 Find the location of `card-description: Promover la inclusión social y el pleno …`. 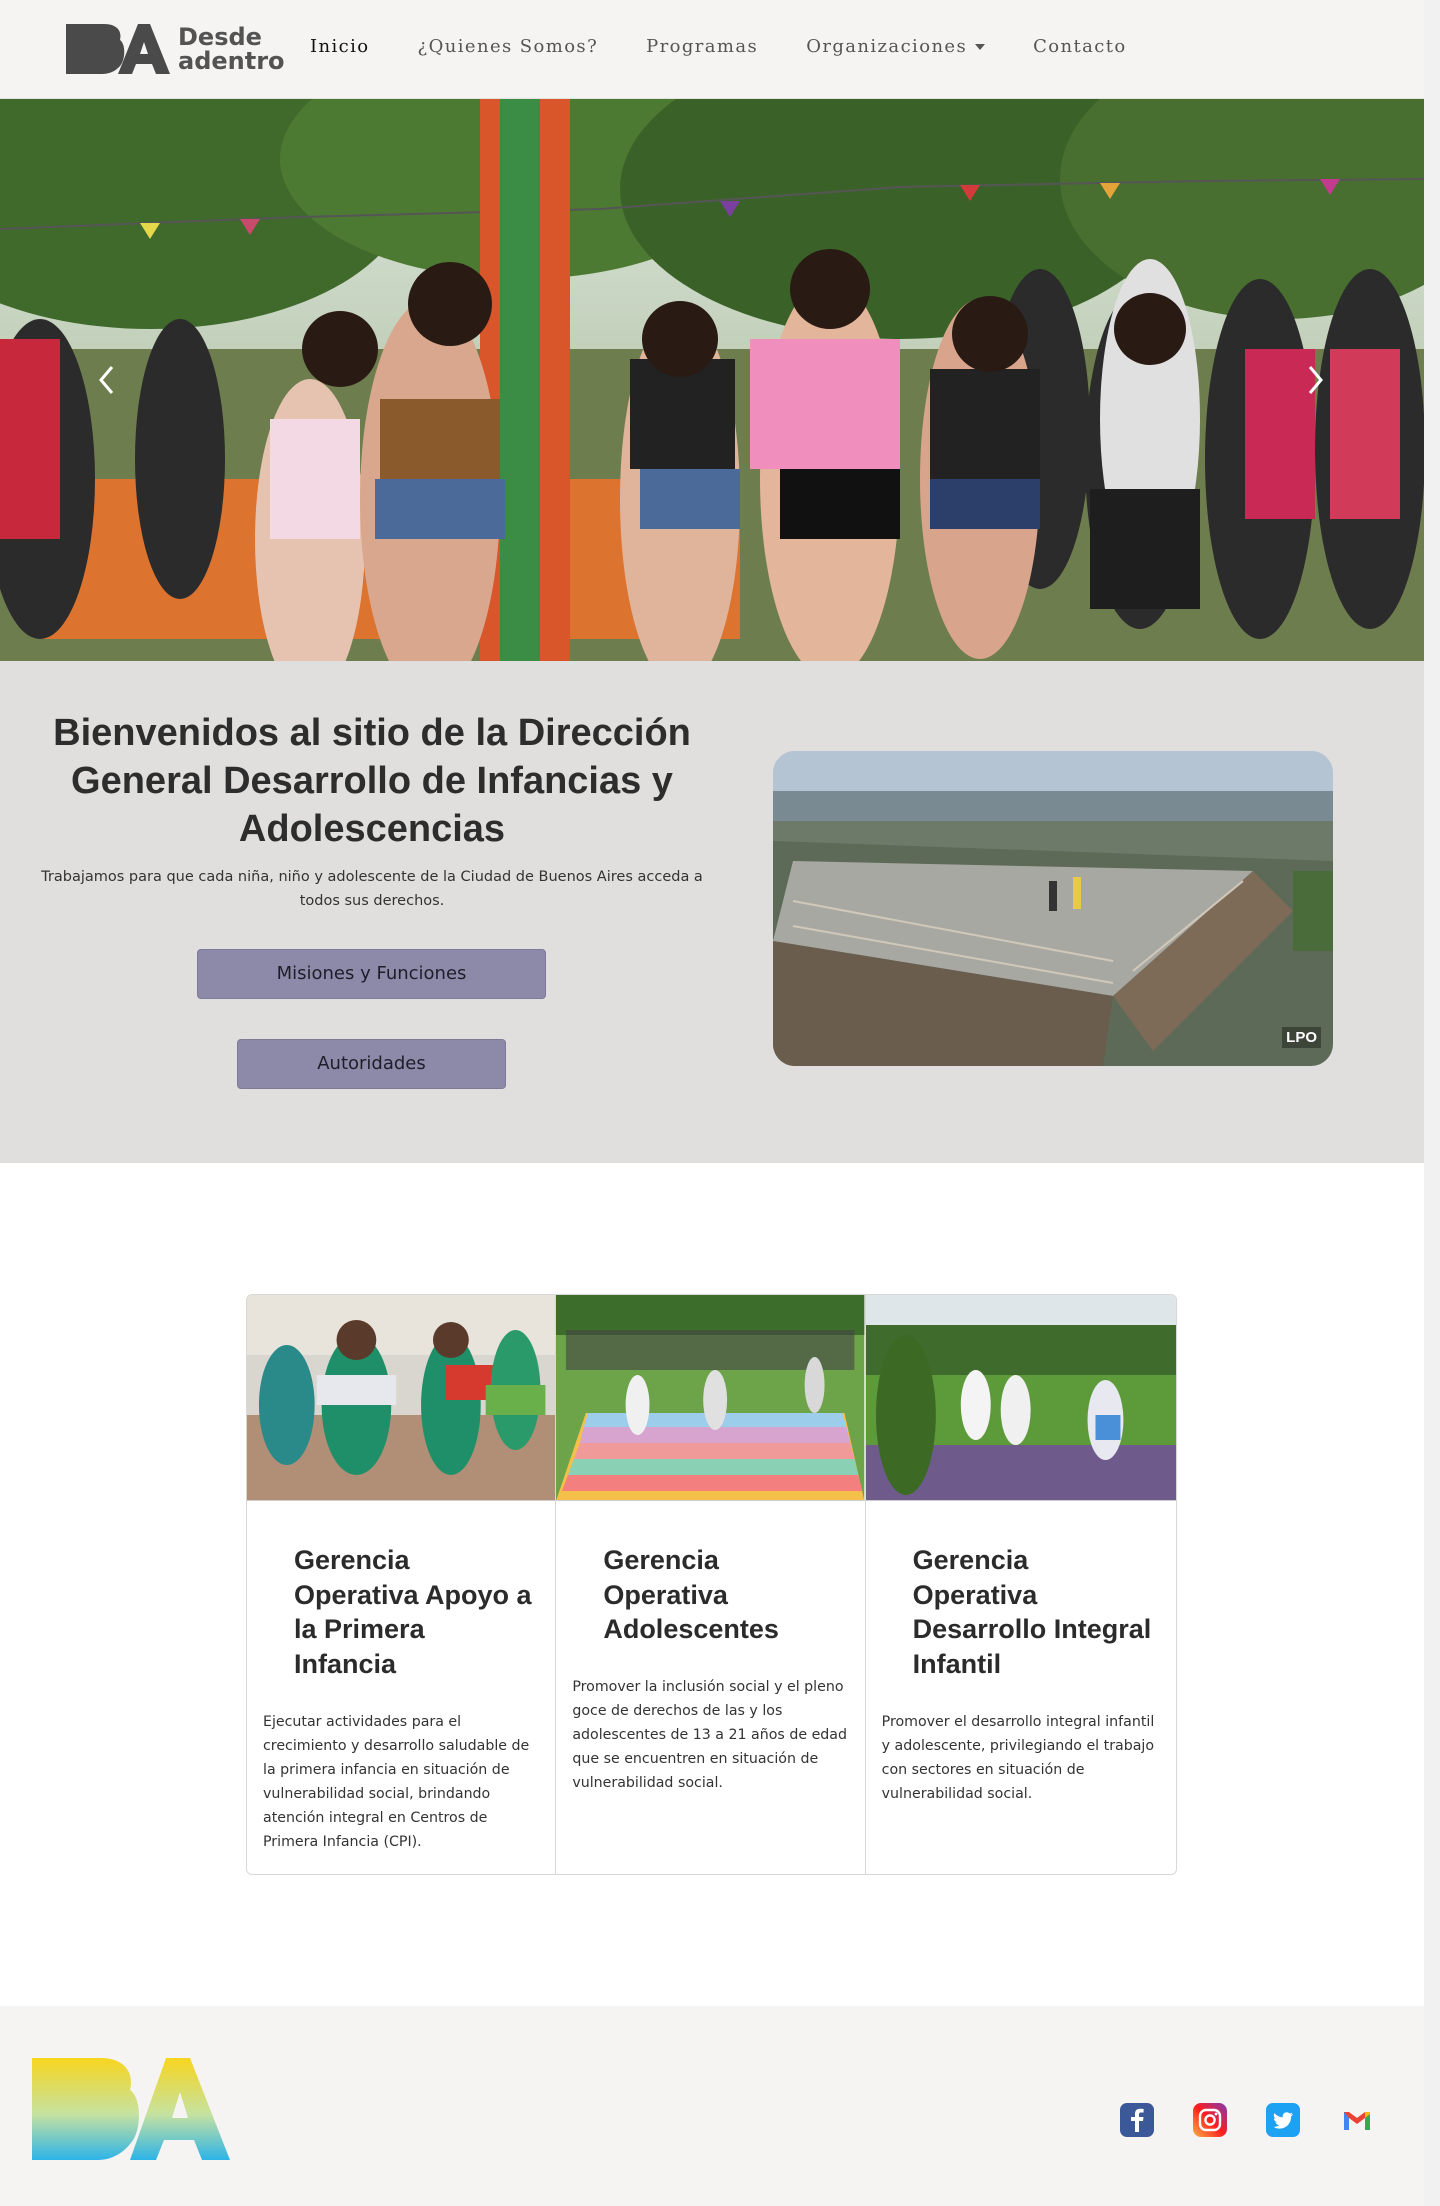

card-description: Promover la inclusión social y el pleno … is located at coordinates (710, 1735).